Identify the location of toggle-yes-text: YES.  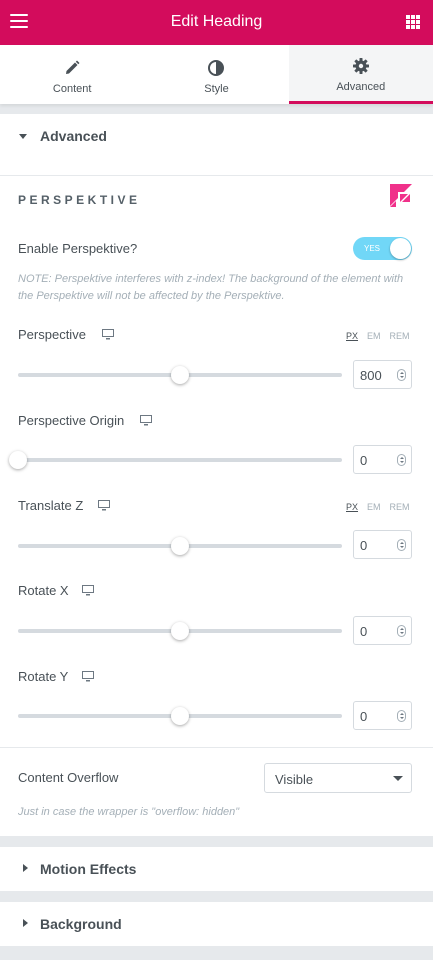
(372, 248).